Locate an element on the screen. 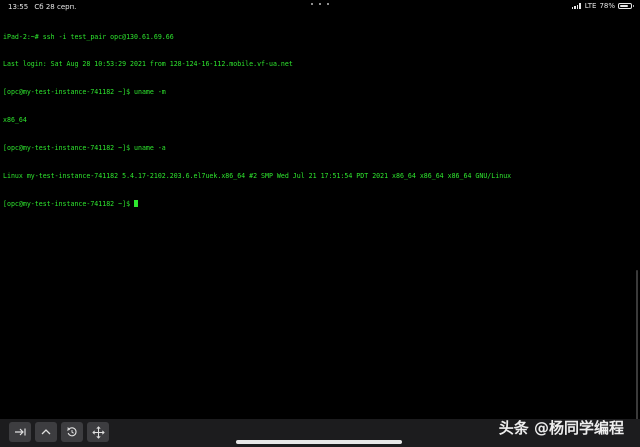  status-indicators: LTE 78% is located at coordinates (602, 6).